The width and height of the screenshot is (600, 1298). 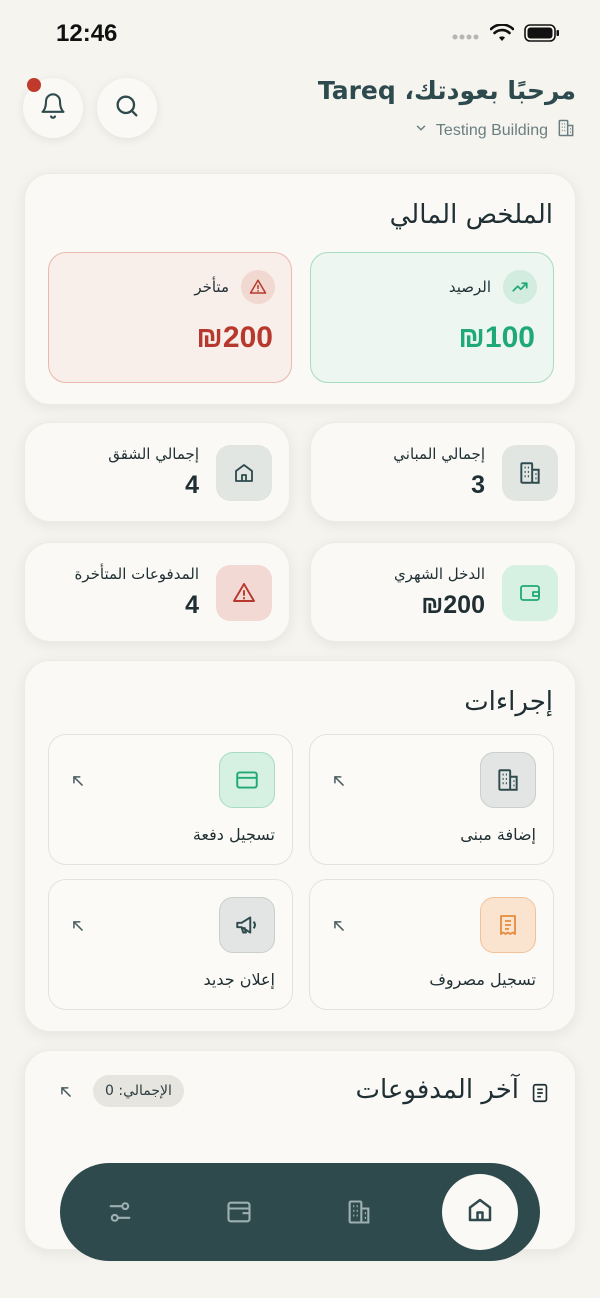 What do you see at coordinates (439, 454) in the screenshot?
I see `stat-label: إجمالي المباني` at bounding box center [439, 454].